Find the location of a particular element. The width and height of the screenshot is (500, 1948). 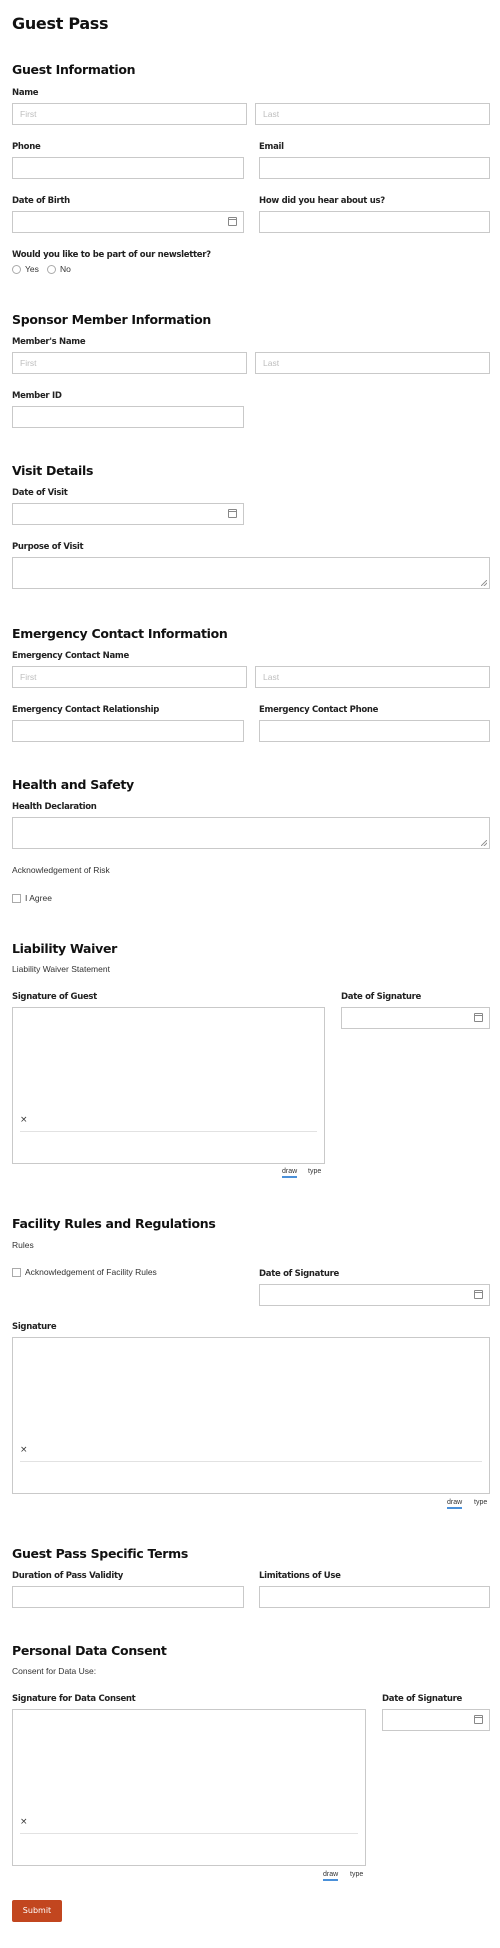

member-last-name-input: Last is located at coordinates (372, 363).